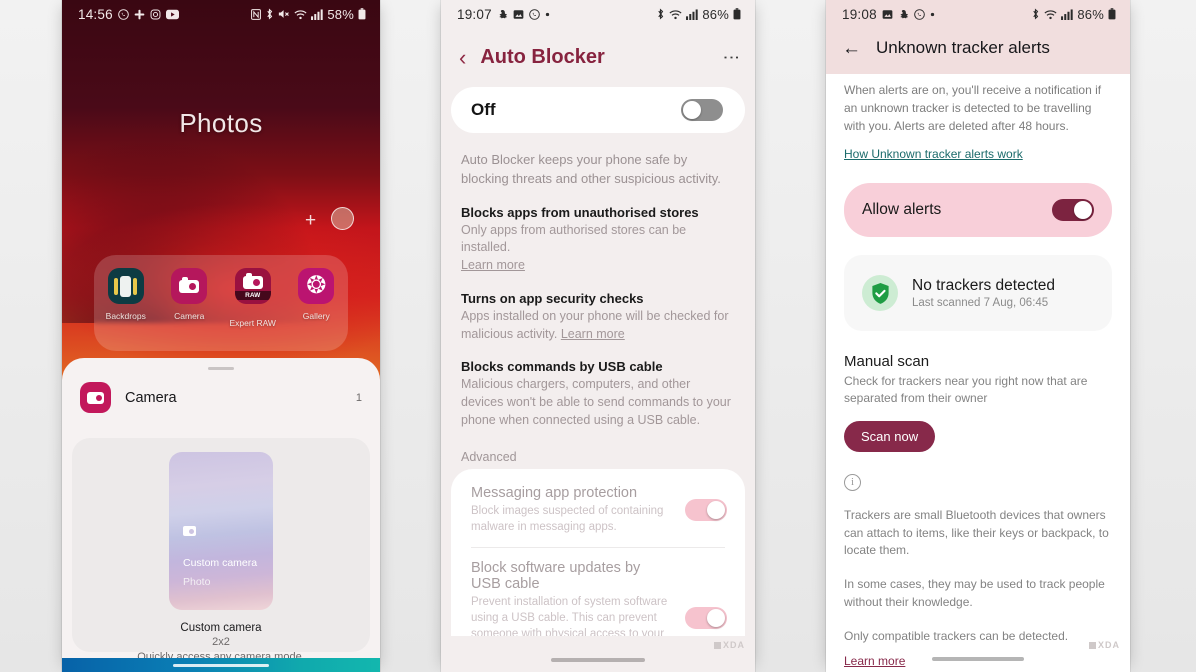  What do you see at coordinates (189, 294) in the screenshot?
I see `dock-app-camera: Camera` at bounding box center [189, 294].